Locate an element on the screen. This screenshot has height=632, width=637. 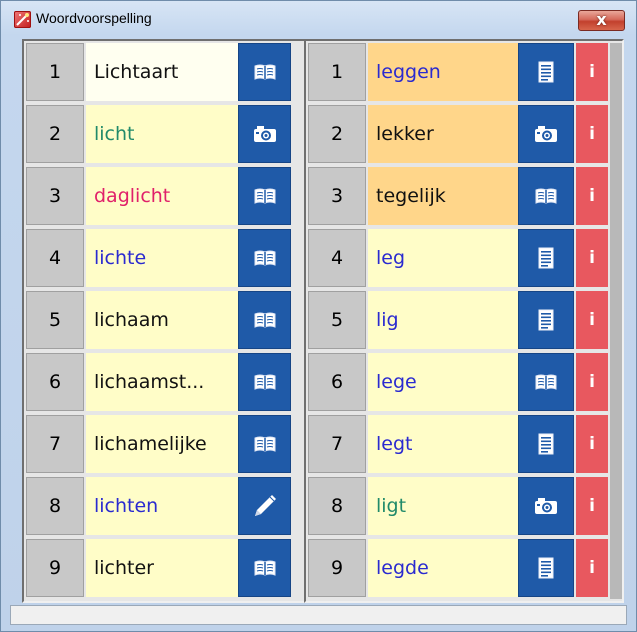
list-item: 2 lekker i is located at coordinates (464, 133).